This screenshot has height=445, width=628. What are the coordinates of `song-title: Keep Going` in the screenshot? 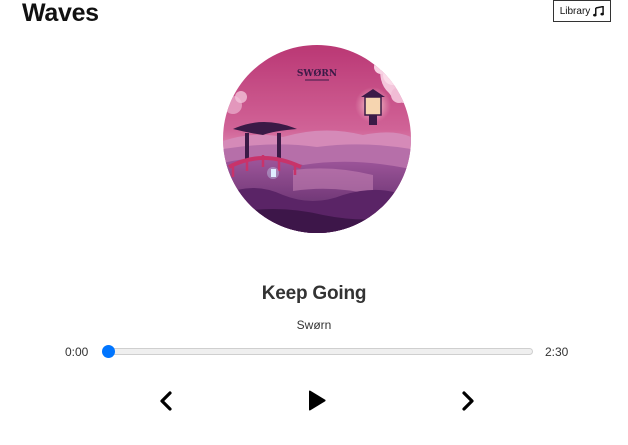 It's located at (314, 293).